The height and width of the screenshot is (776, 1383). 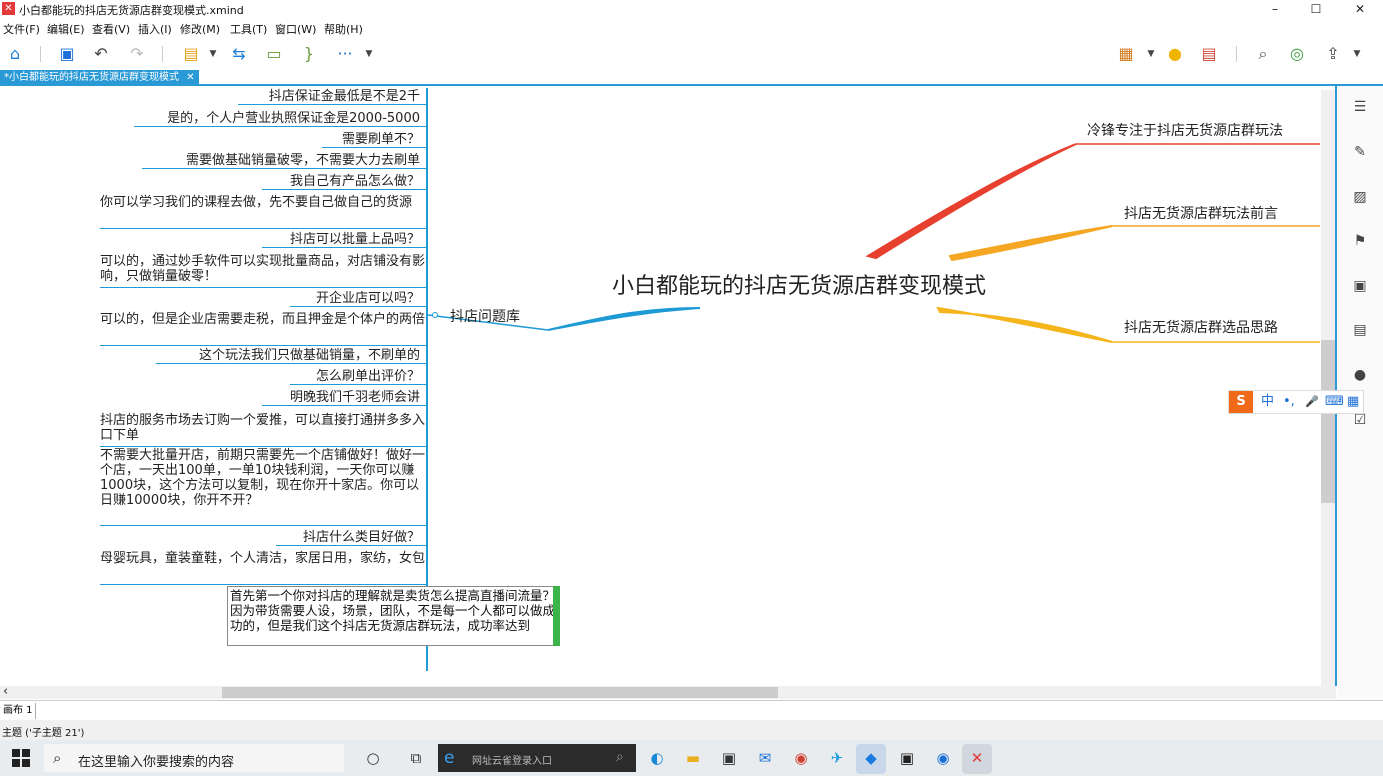 What do you see at coordinates (91, 77) in the screenshot?
I see `tab-label: *小白都能玩的抖店无货源店群变现模式` at bounding box center [91, 77].